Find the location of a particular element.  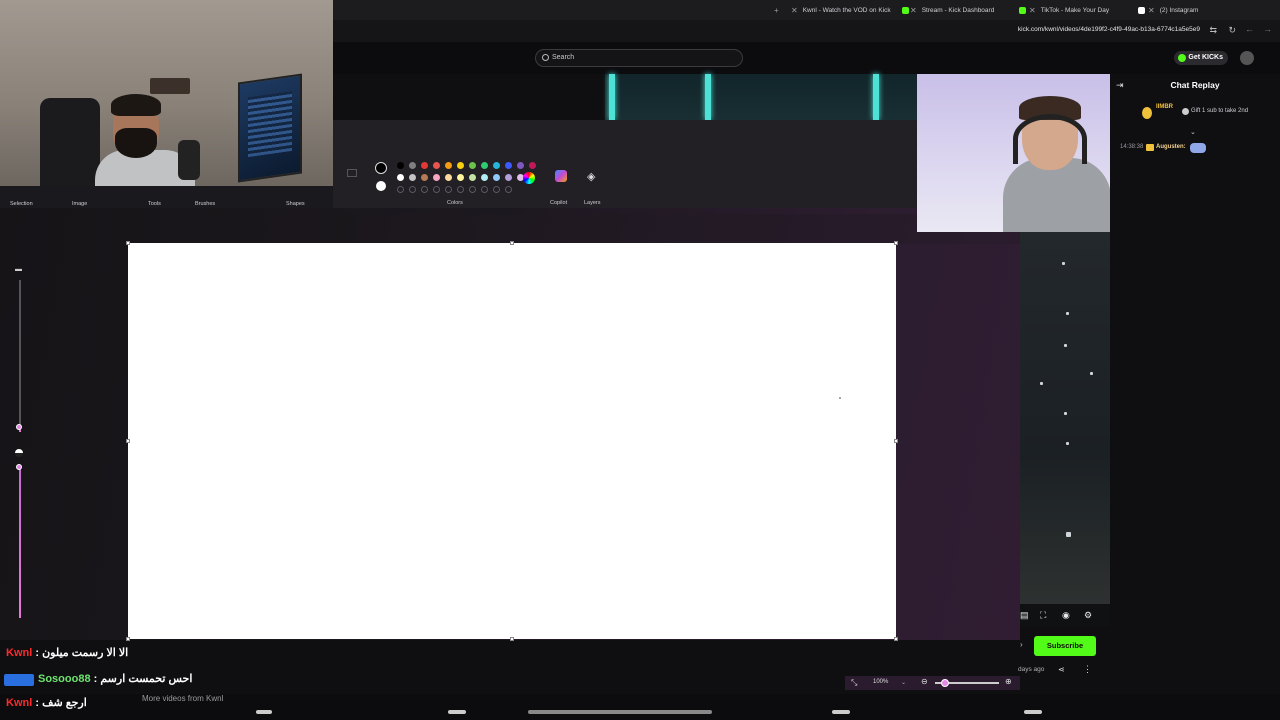

secondary-color-swatch is located at coordinates (381, 186).